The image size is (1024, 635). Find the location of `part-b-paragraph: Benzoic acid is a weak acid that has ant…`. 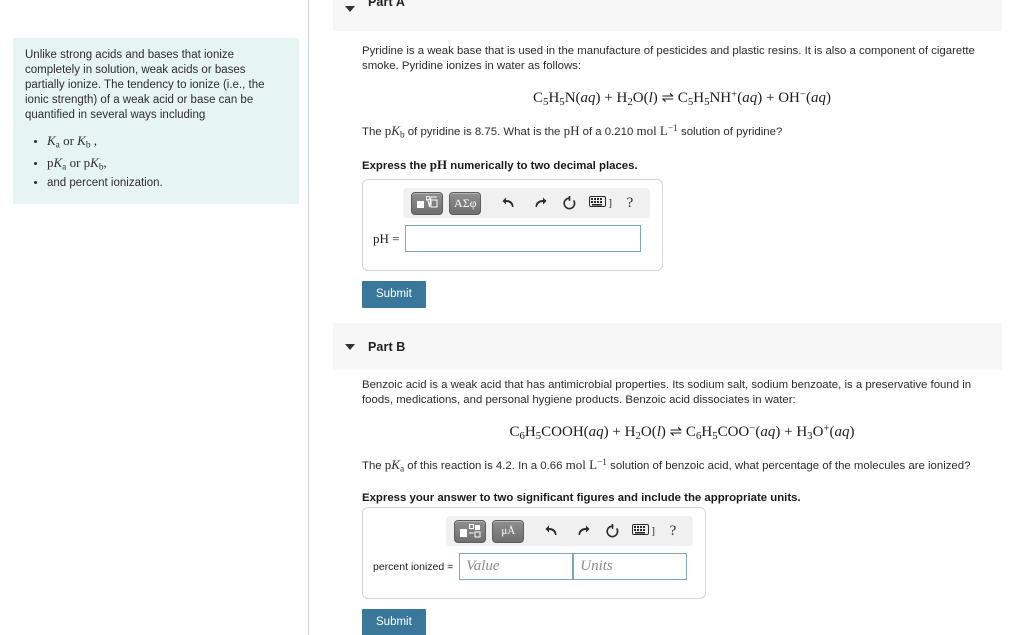

part-b-paragraph: Benzoic acid is a weak acid that has ant… is located at coordinates (667, 392).